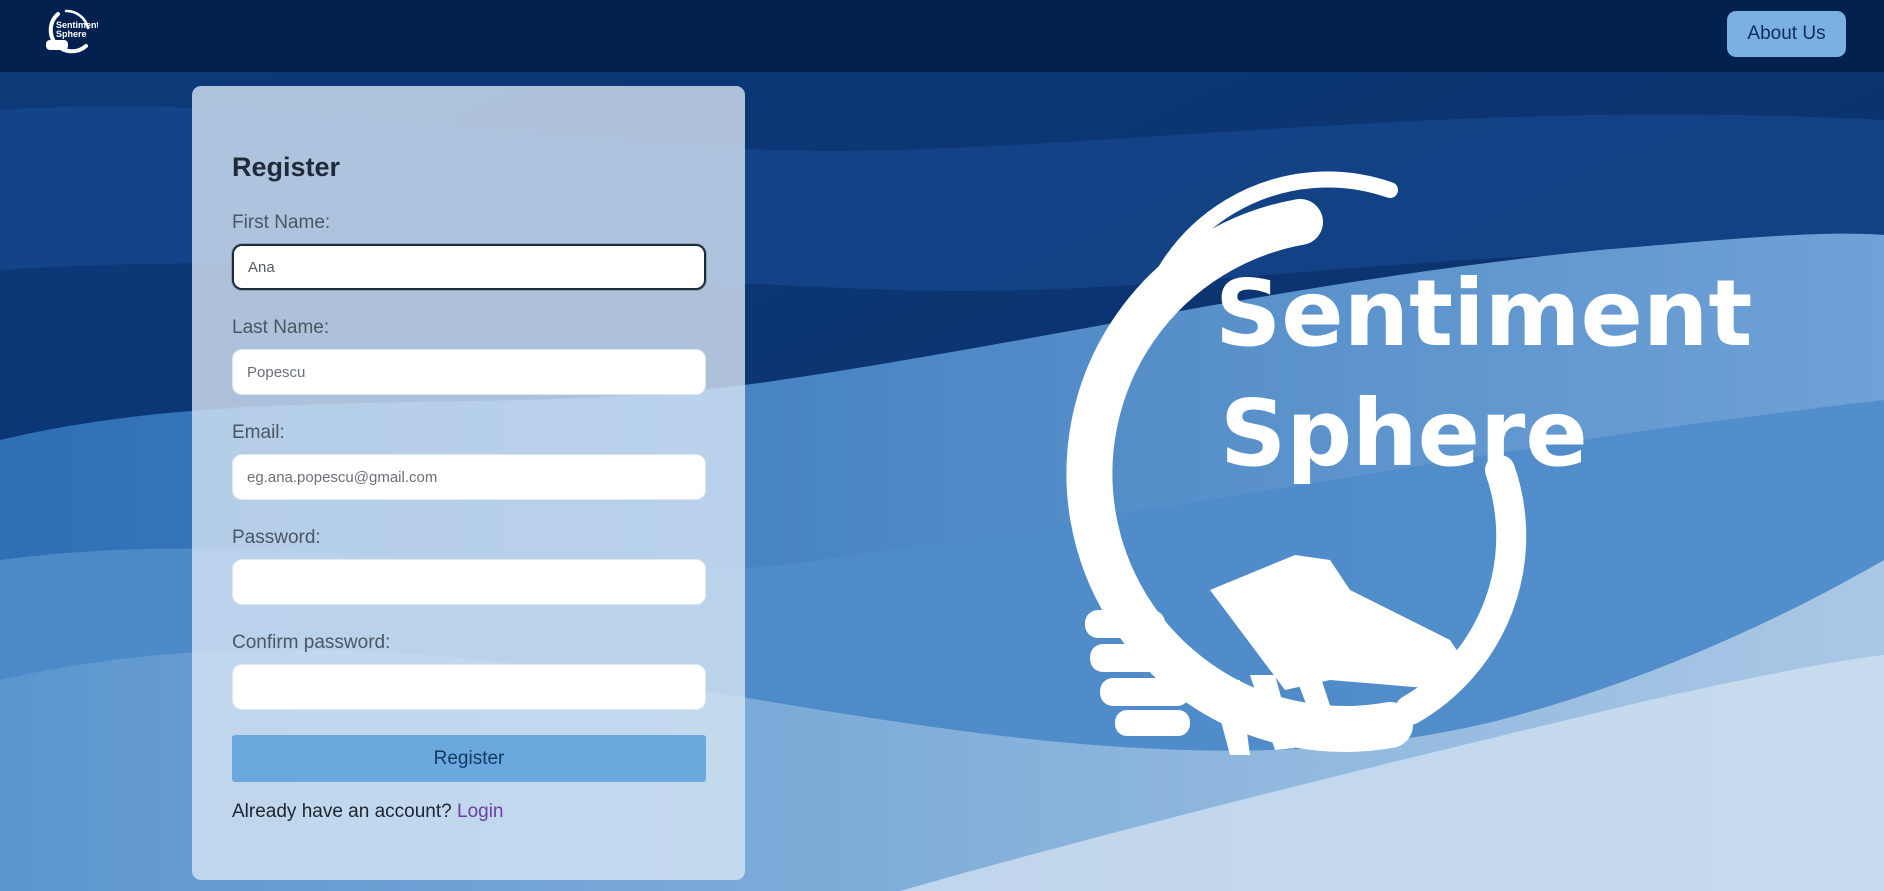 The height and width of the screenshot is (891, 1884). Describe the element at coordinates (480, 811) in the screenshot. I see `login-link: Login` at that location.